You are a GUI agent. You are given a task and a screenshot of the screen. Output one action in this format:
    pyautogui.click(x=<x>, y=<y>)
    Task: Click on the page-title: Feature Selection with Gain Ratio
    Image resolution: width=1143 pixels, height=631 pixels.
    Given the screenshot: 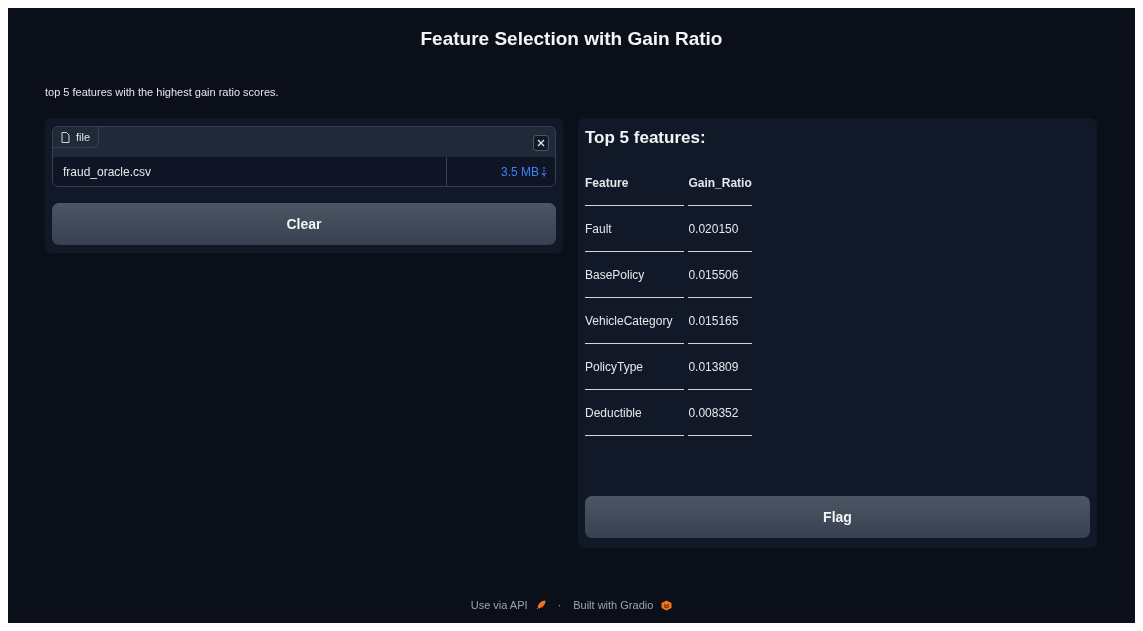 What is the action you would take?
    pyautogui.click(x=571, y=39)
    